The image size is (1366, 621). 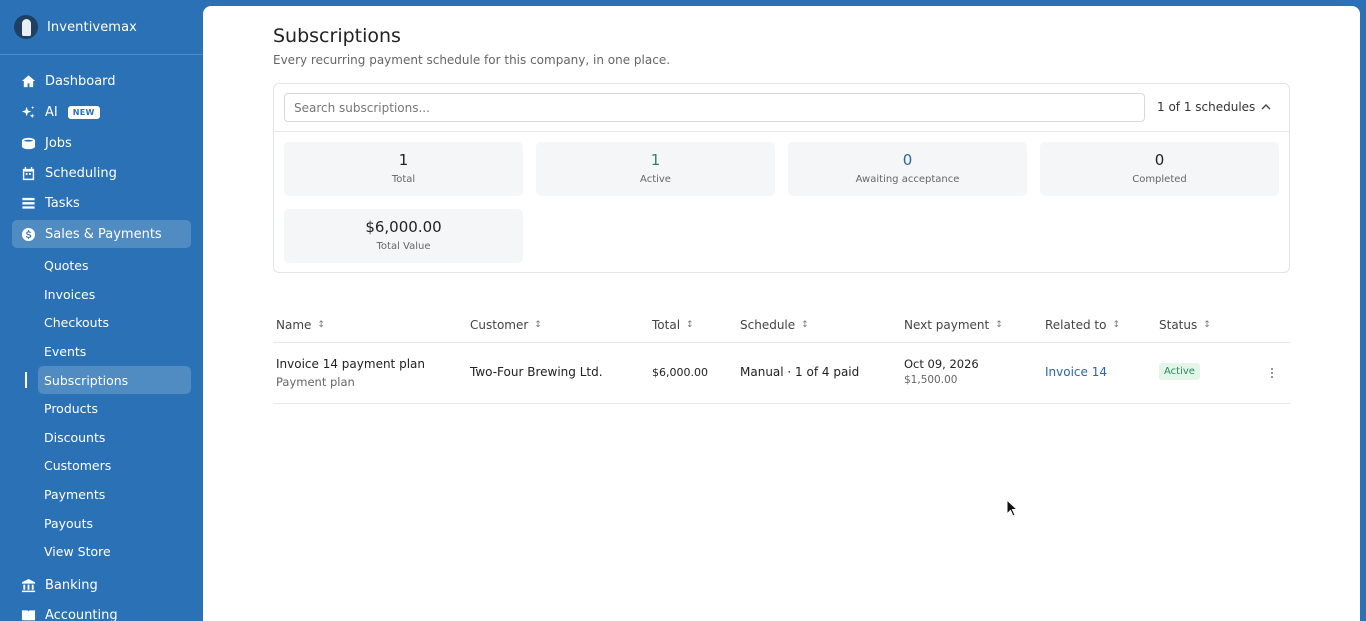 I want to click on nav-accounting: Accounting, so click(x=101, y=611).